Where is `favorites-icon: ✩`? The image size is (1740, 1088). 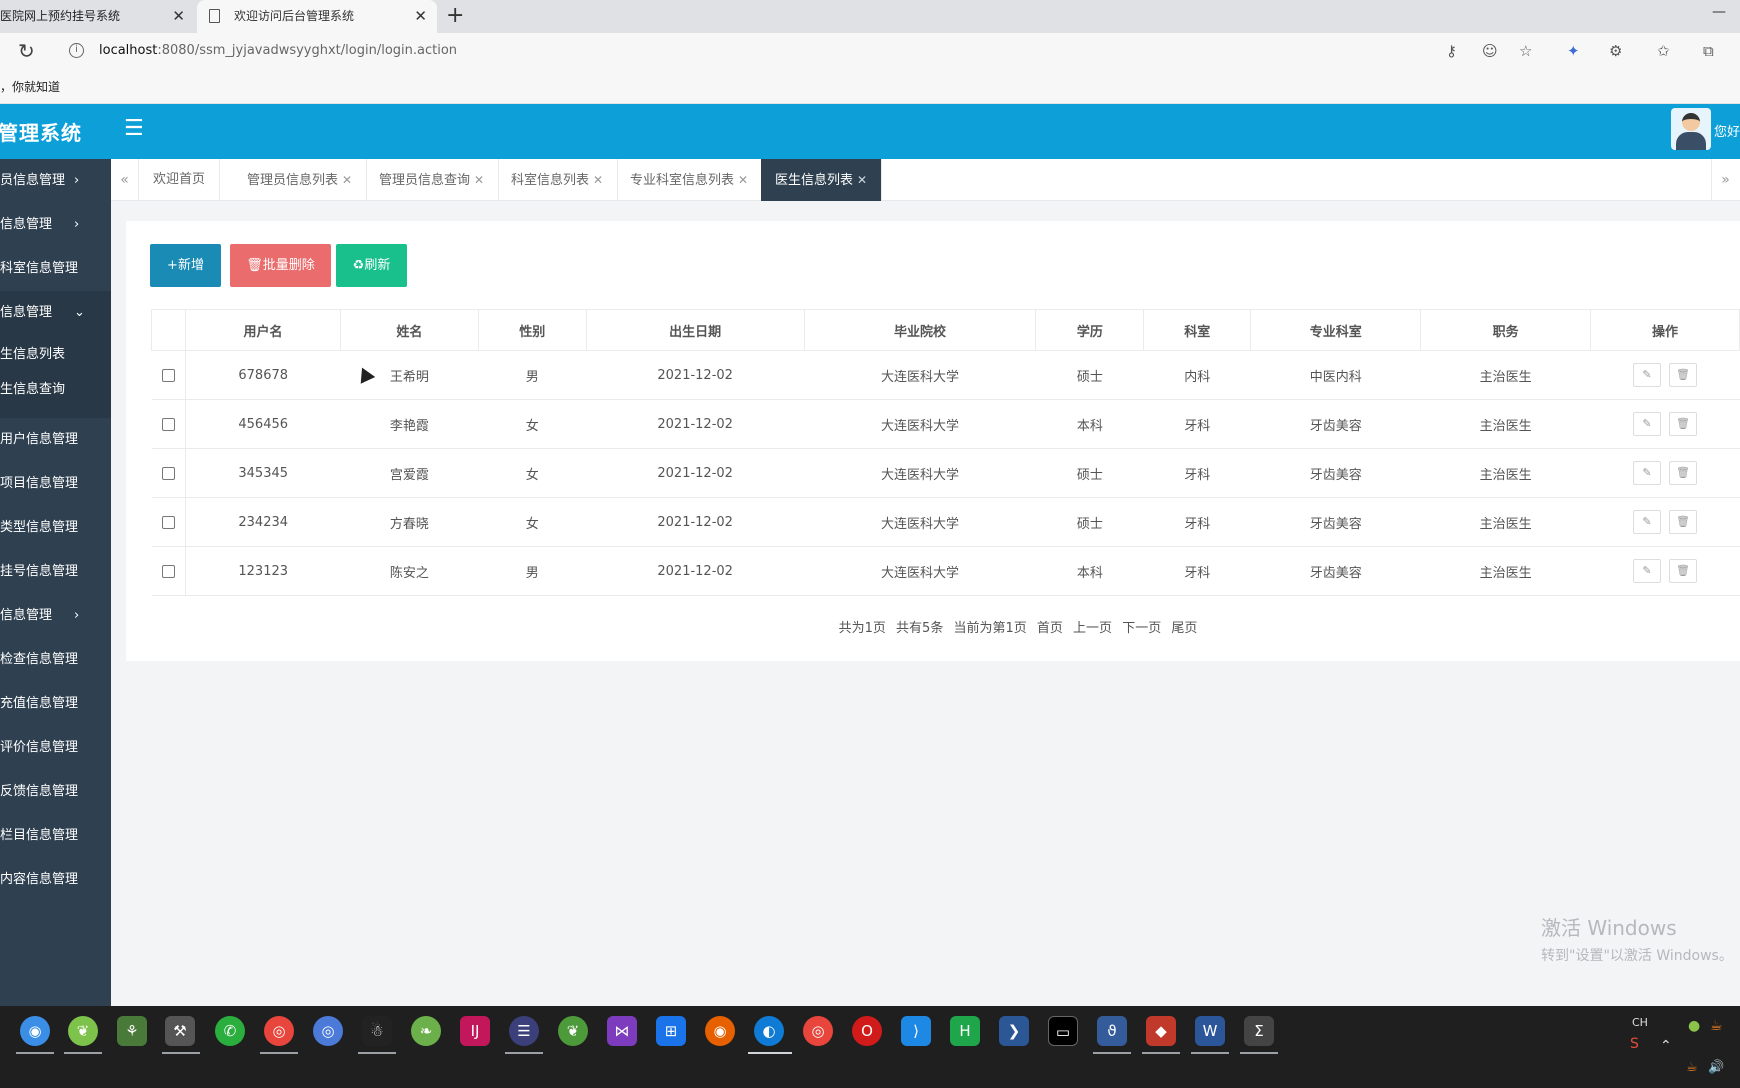
favorites-icon: ✩ is located at coordinates (1663, 51).